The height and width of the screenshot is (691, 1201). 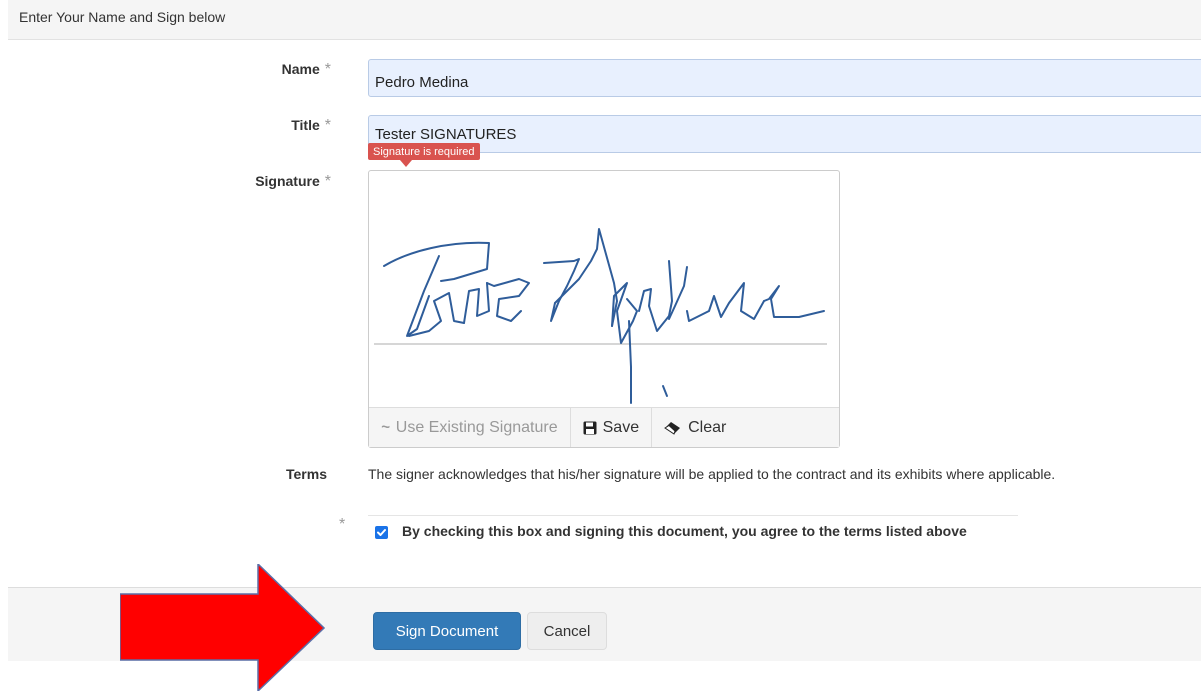 I want to click on signature-label: Signature *, so click(x=293, y=181).